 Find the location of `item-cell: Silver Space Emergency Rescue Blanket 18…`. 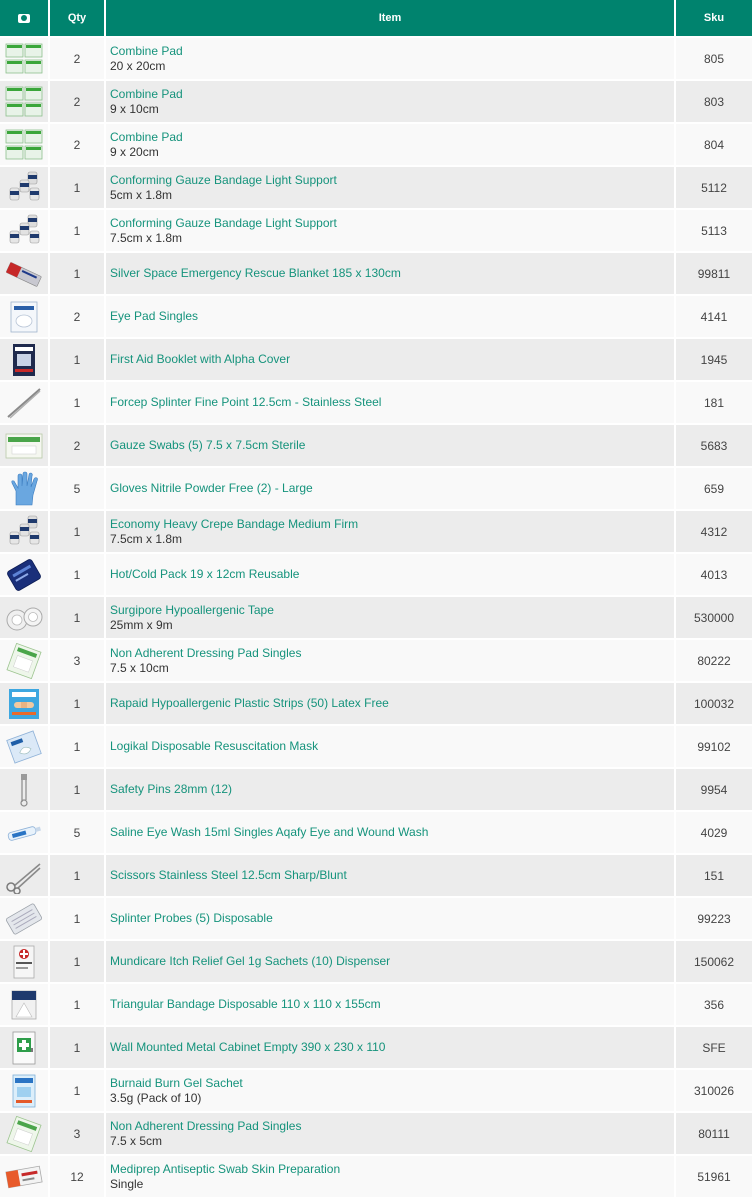

item-cell: Silver Space Emergency Rescue Blanket 18… is located at coordinates (390, 274).